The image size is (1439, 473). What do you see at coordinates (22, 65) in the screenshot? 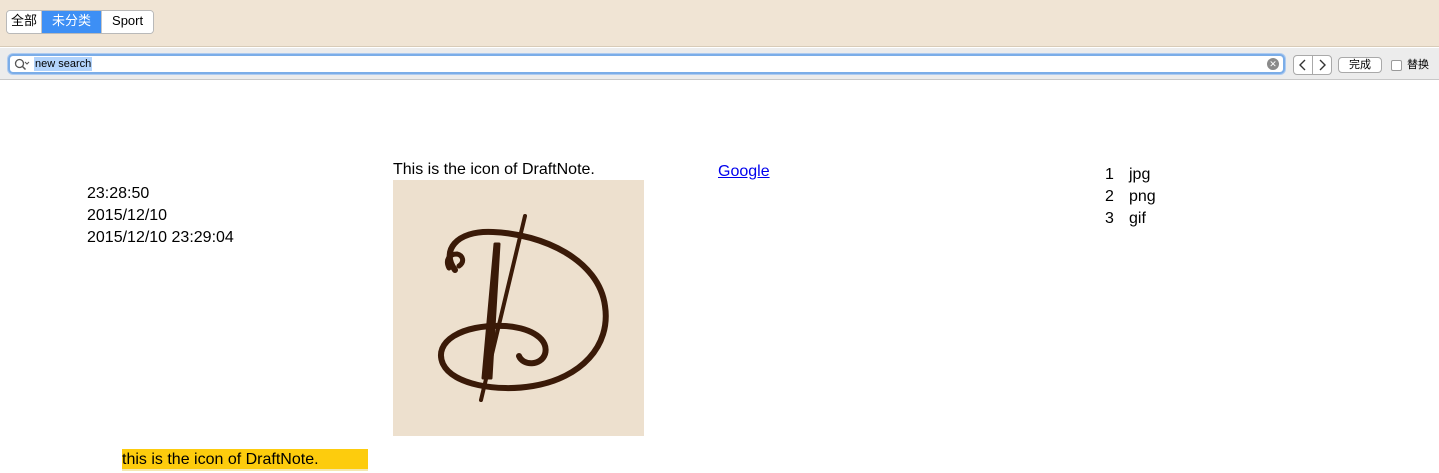
I see `search-icon` at bounding box center [22, 65].